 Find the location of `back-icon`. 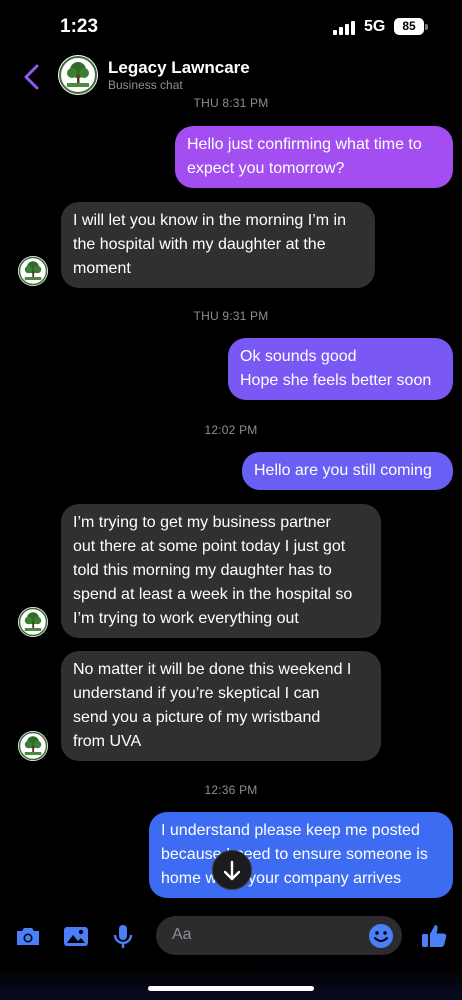

back-icon is located at coordinates (32, 77).